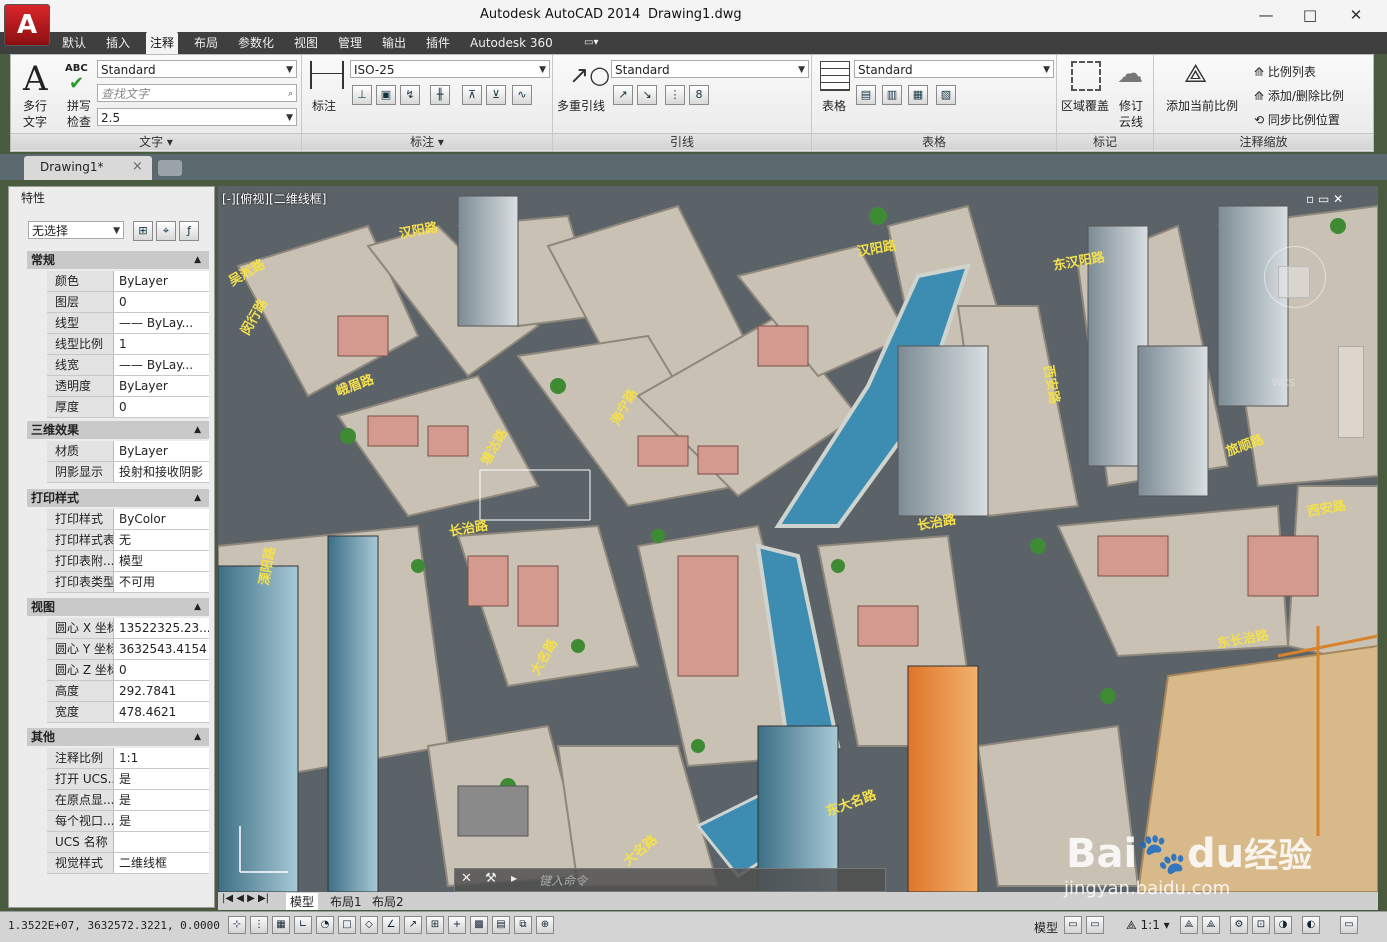  What do you see at coordinates (162, 712) in the screenshot?
I see `property-value: 478.4621` at bounding box center [162, 712].